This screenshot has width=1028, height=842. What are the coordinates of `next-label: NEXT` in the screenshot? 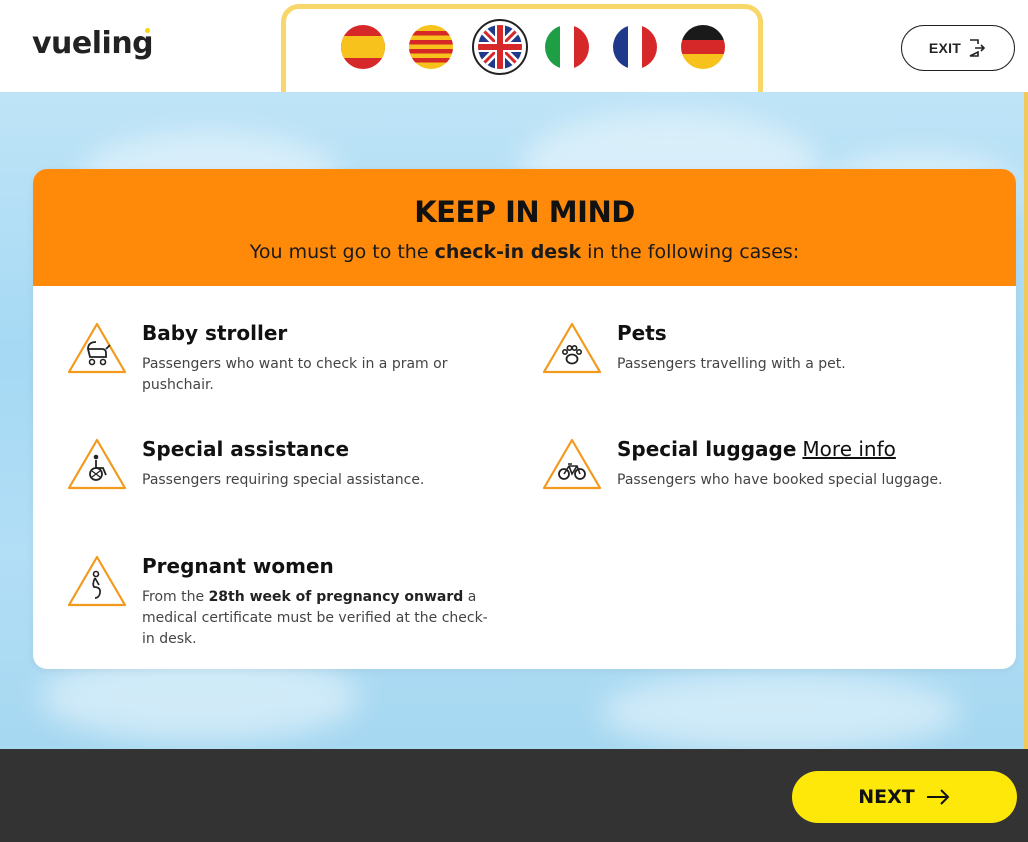 It's located at (886, 797).